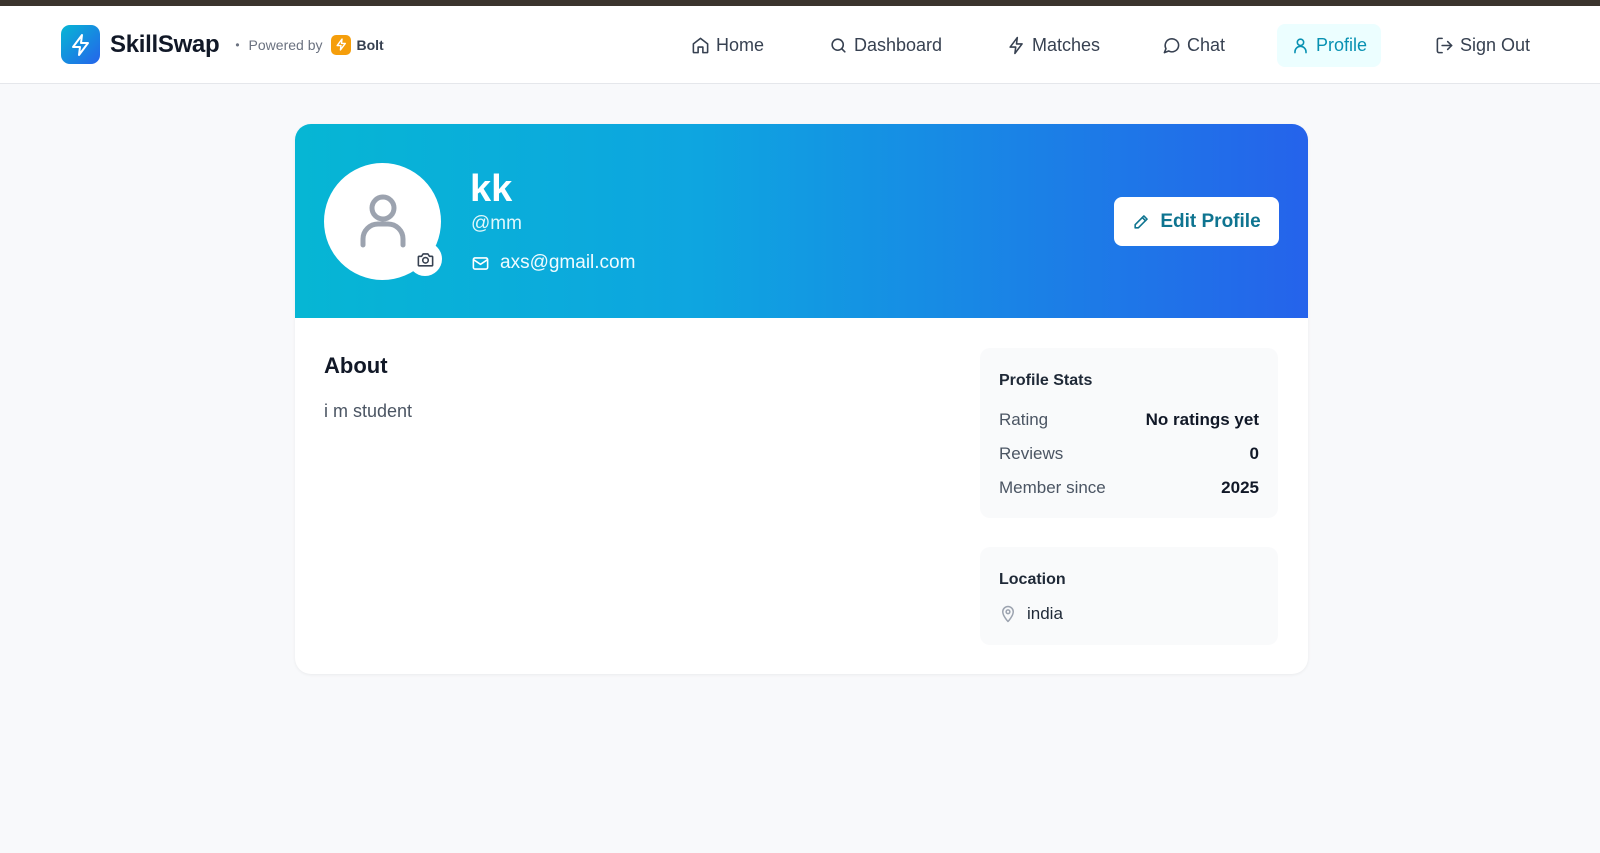 The width and height of the screenshot is (1600, 853). Describe the element at coordinates (1032, 579) in the screenshot. I see `location-title: Location` at that location.